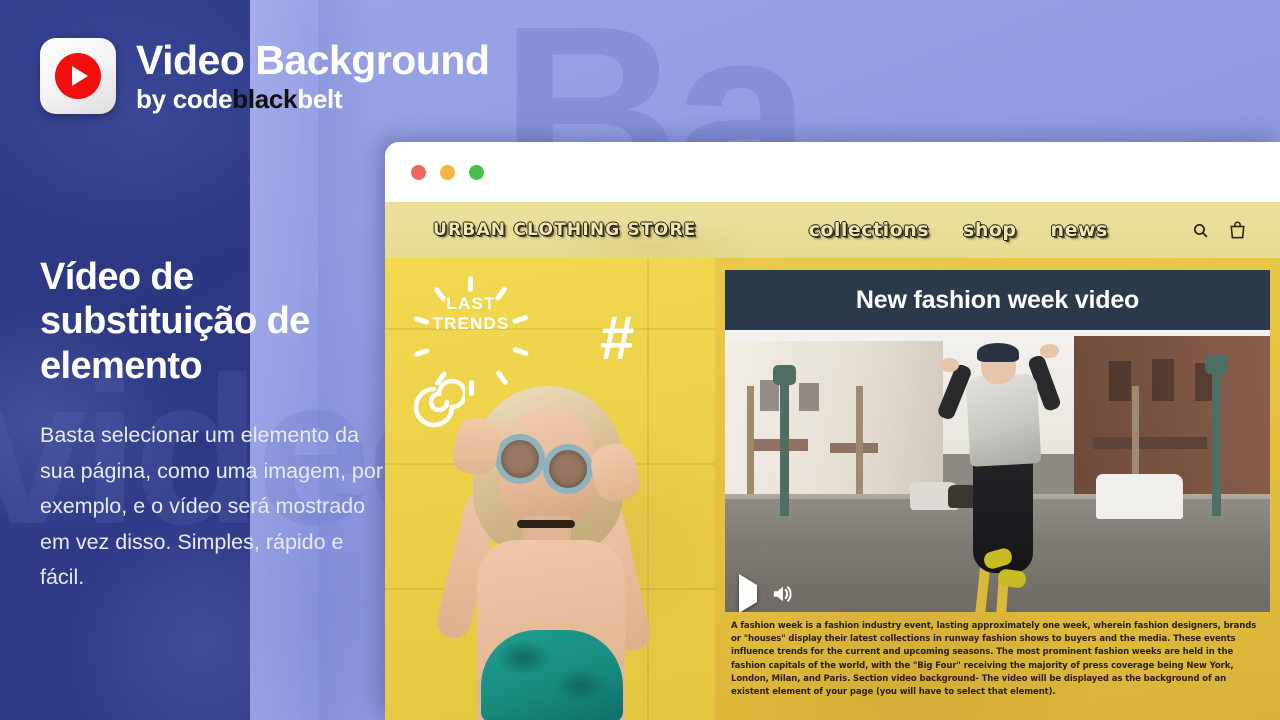 This screenshot has width=1280, height=720. I want to click on nav-link-collections: collections, so click(869, 230).